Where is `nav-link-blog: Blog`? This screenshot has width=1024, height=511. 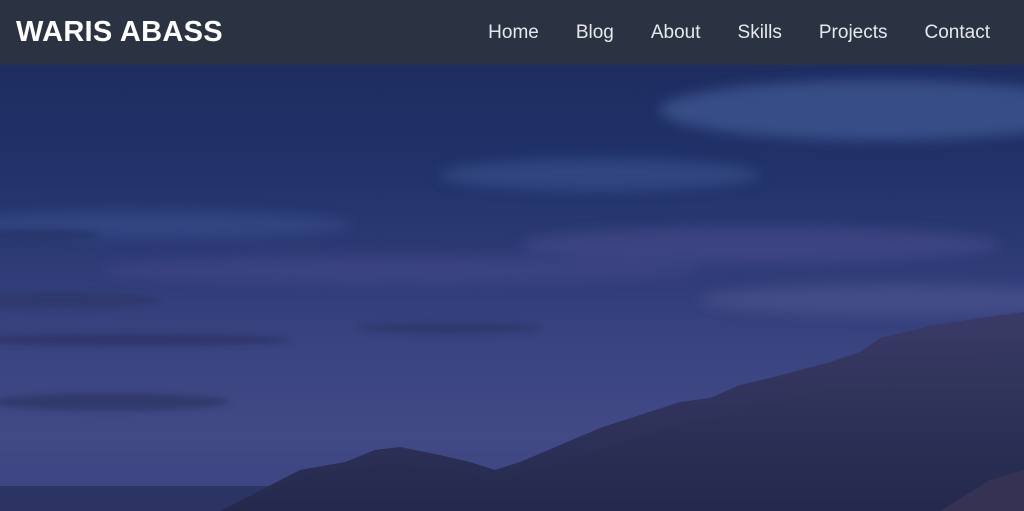 nav-link-blog: Blog is located at coordinates (595, 33).